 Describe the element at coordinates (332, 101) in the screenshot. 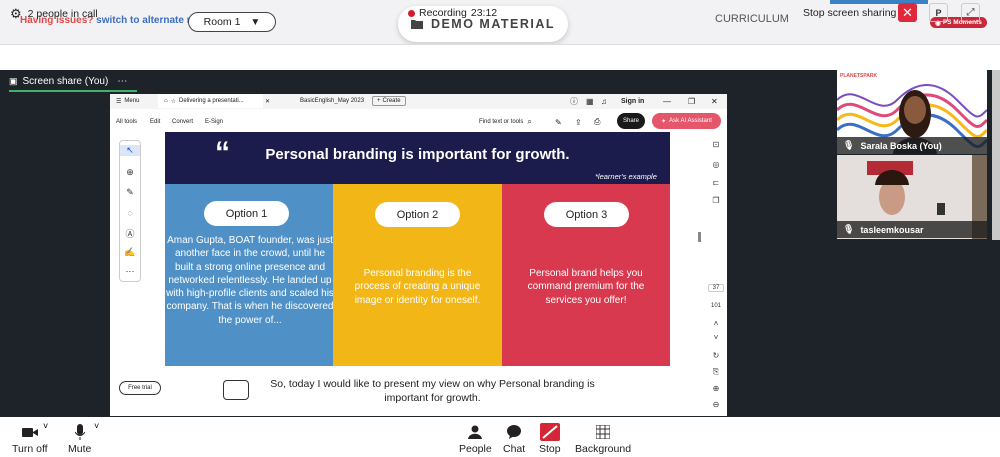

I see `browser-tab-2: BasicEnglish_May 2023` at that location.